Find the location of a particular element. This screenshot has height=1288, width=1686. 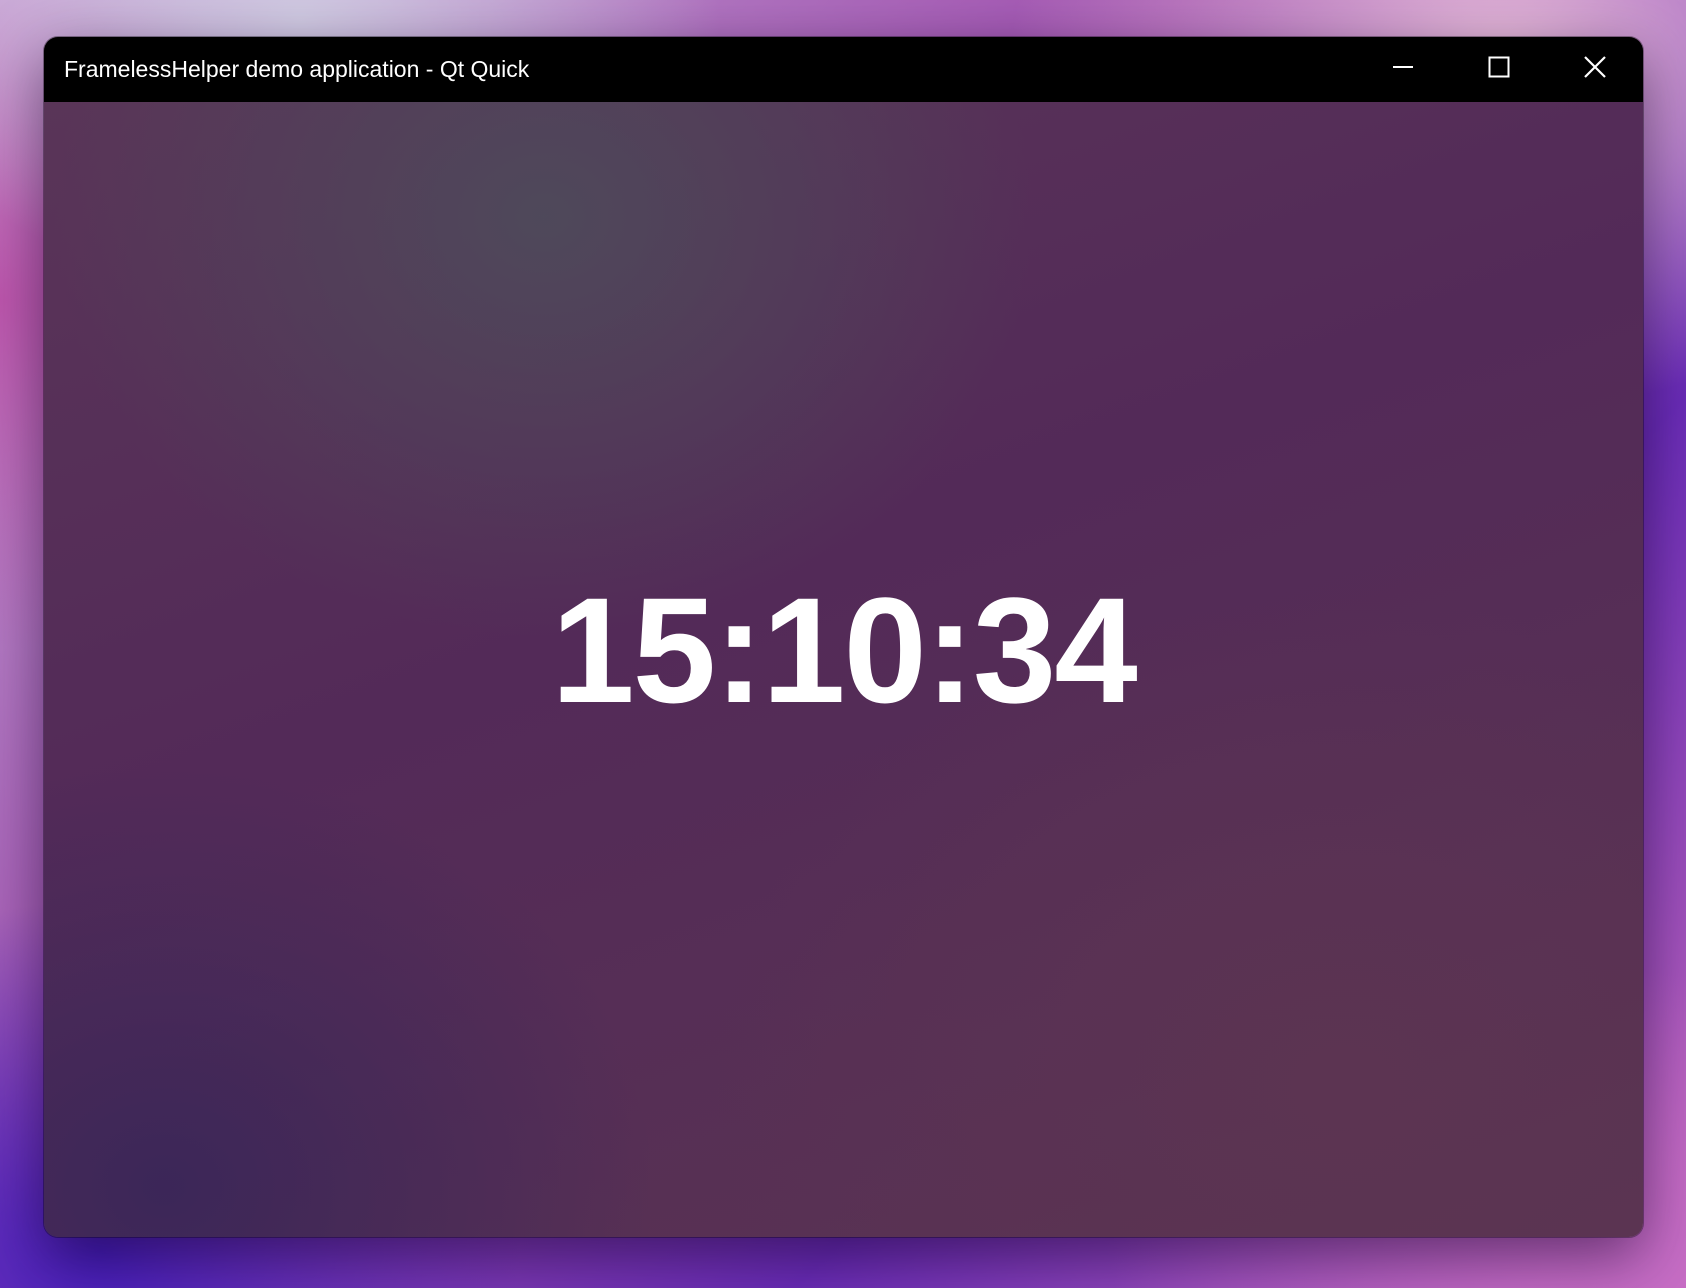

minimize-button is located at coordinates (1403, 69).